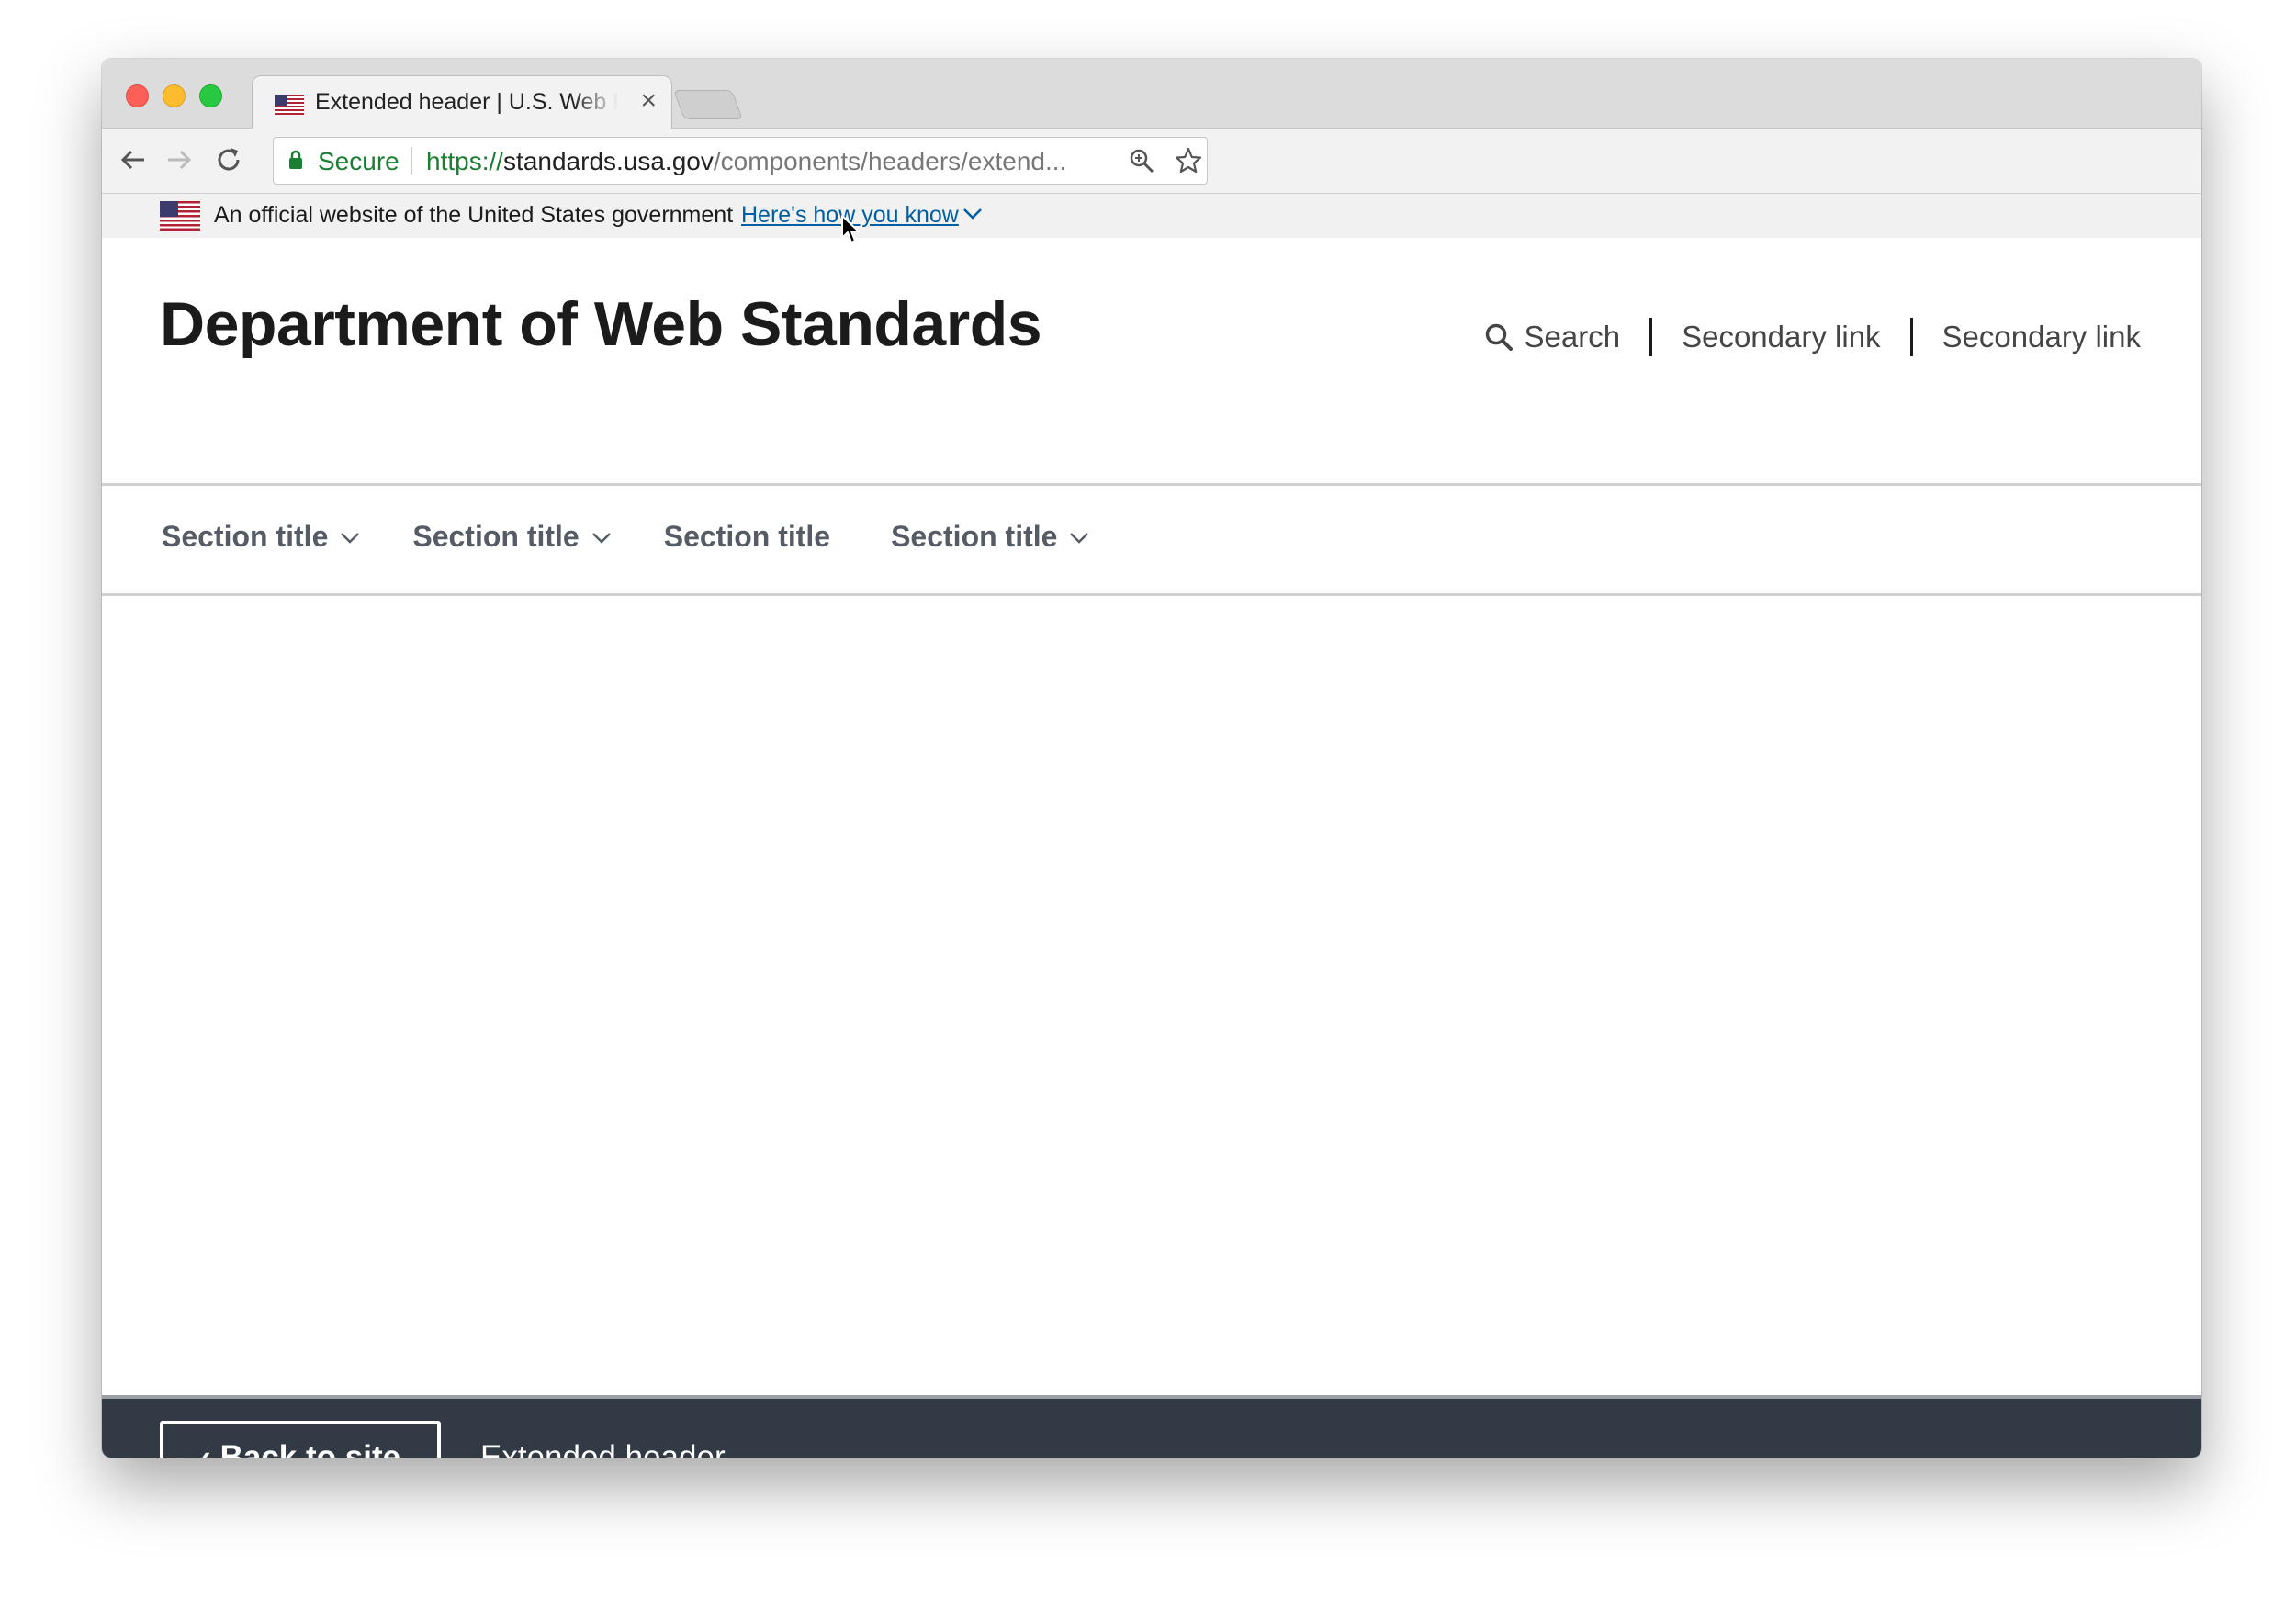 The width and height of the screenshot is (2296, 1599). Describe the element at coordinates (850, 229) in the screenshot. I see `mouse-cursor-icon` at that location.